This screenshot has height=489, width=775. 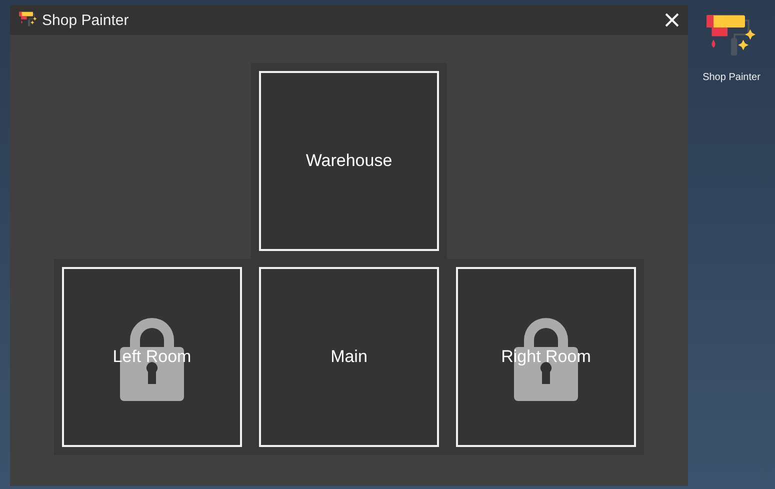 I want to click on close-button, so click(x=672, y=20).